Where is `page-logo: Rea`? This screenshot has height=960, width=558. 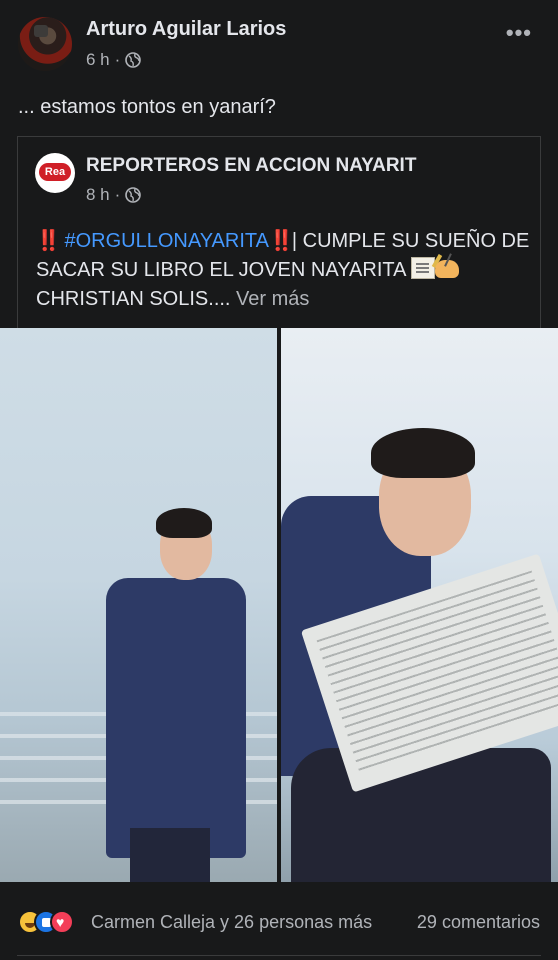 page-logo: Rea is located at coordinates (55, 172).